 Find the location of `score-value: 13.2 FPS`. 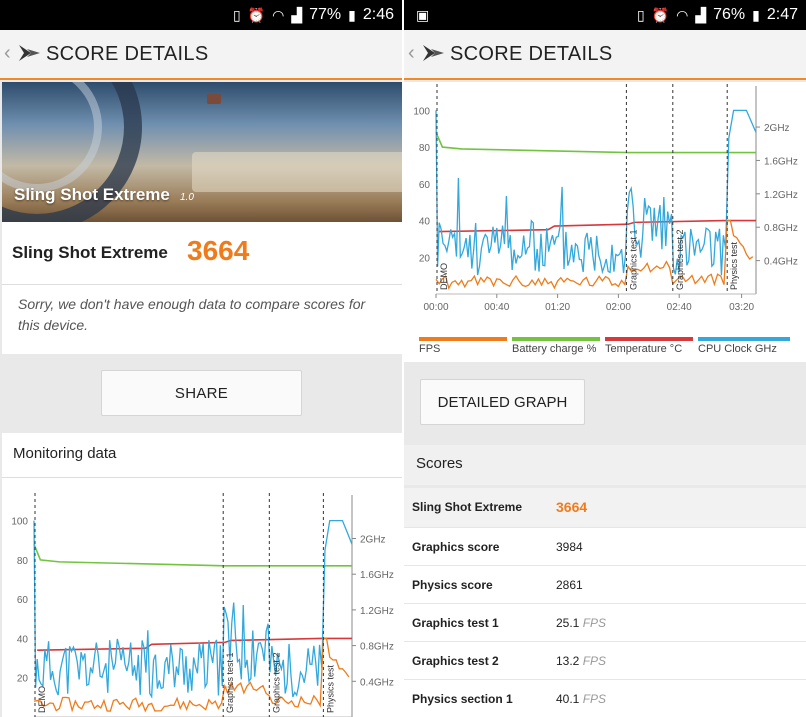

score-value: 13.2 FPS is located at coordinates (581, 661).